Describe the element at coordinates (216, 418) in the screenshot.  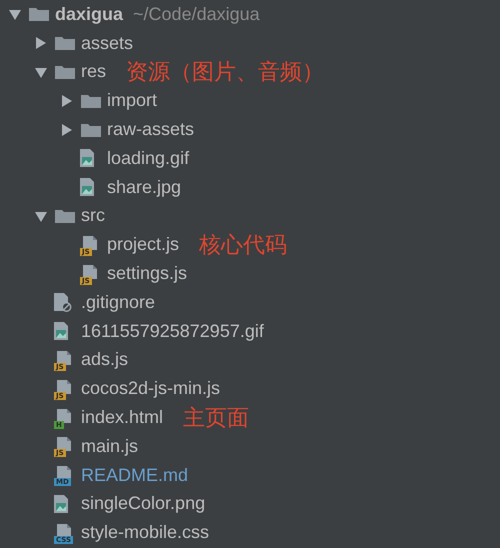
I see `annotation-text: 主页面` at that location.